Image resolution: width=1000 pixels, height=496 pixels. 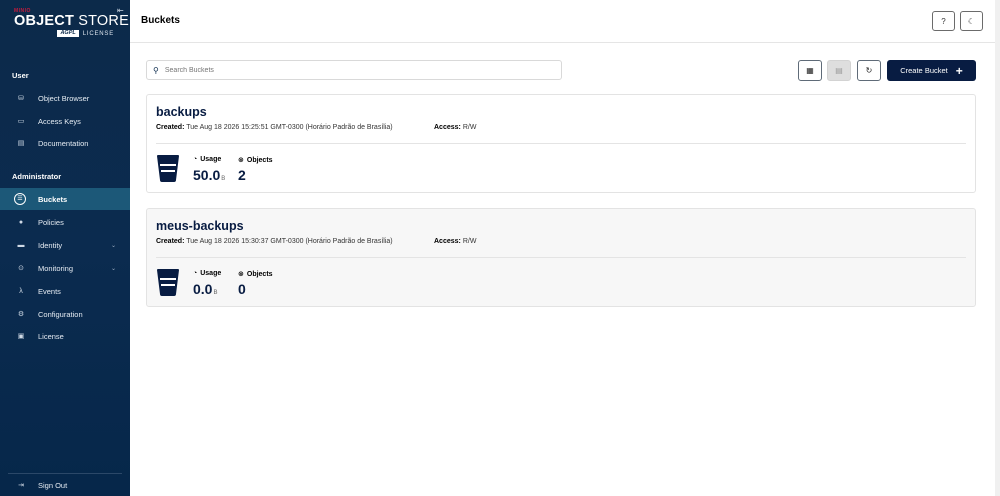 I want to click on sidebar-item-object-browser: ⛁ Object Browser, so click(x=65, y=98).